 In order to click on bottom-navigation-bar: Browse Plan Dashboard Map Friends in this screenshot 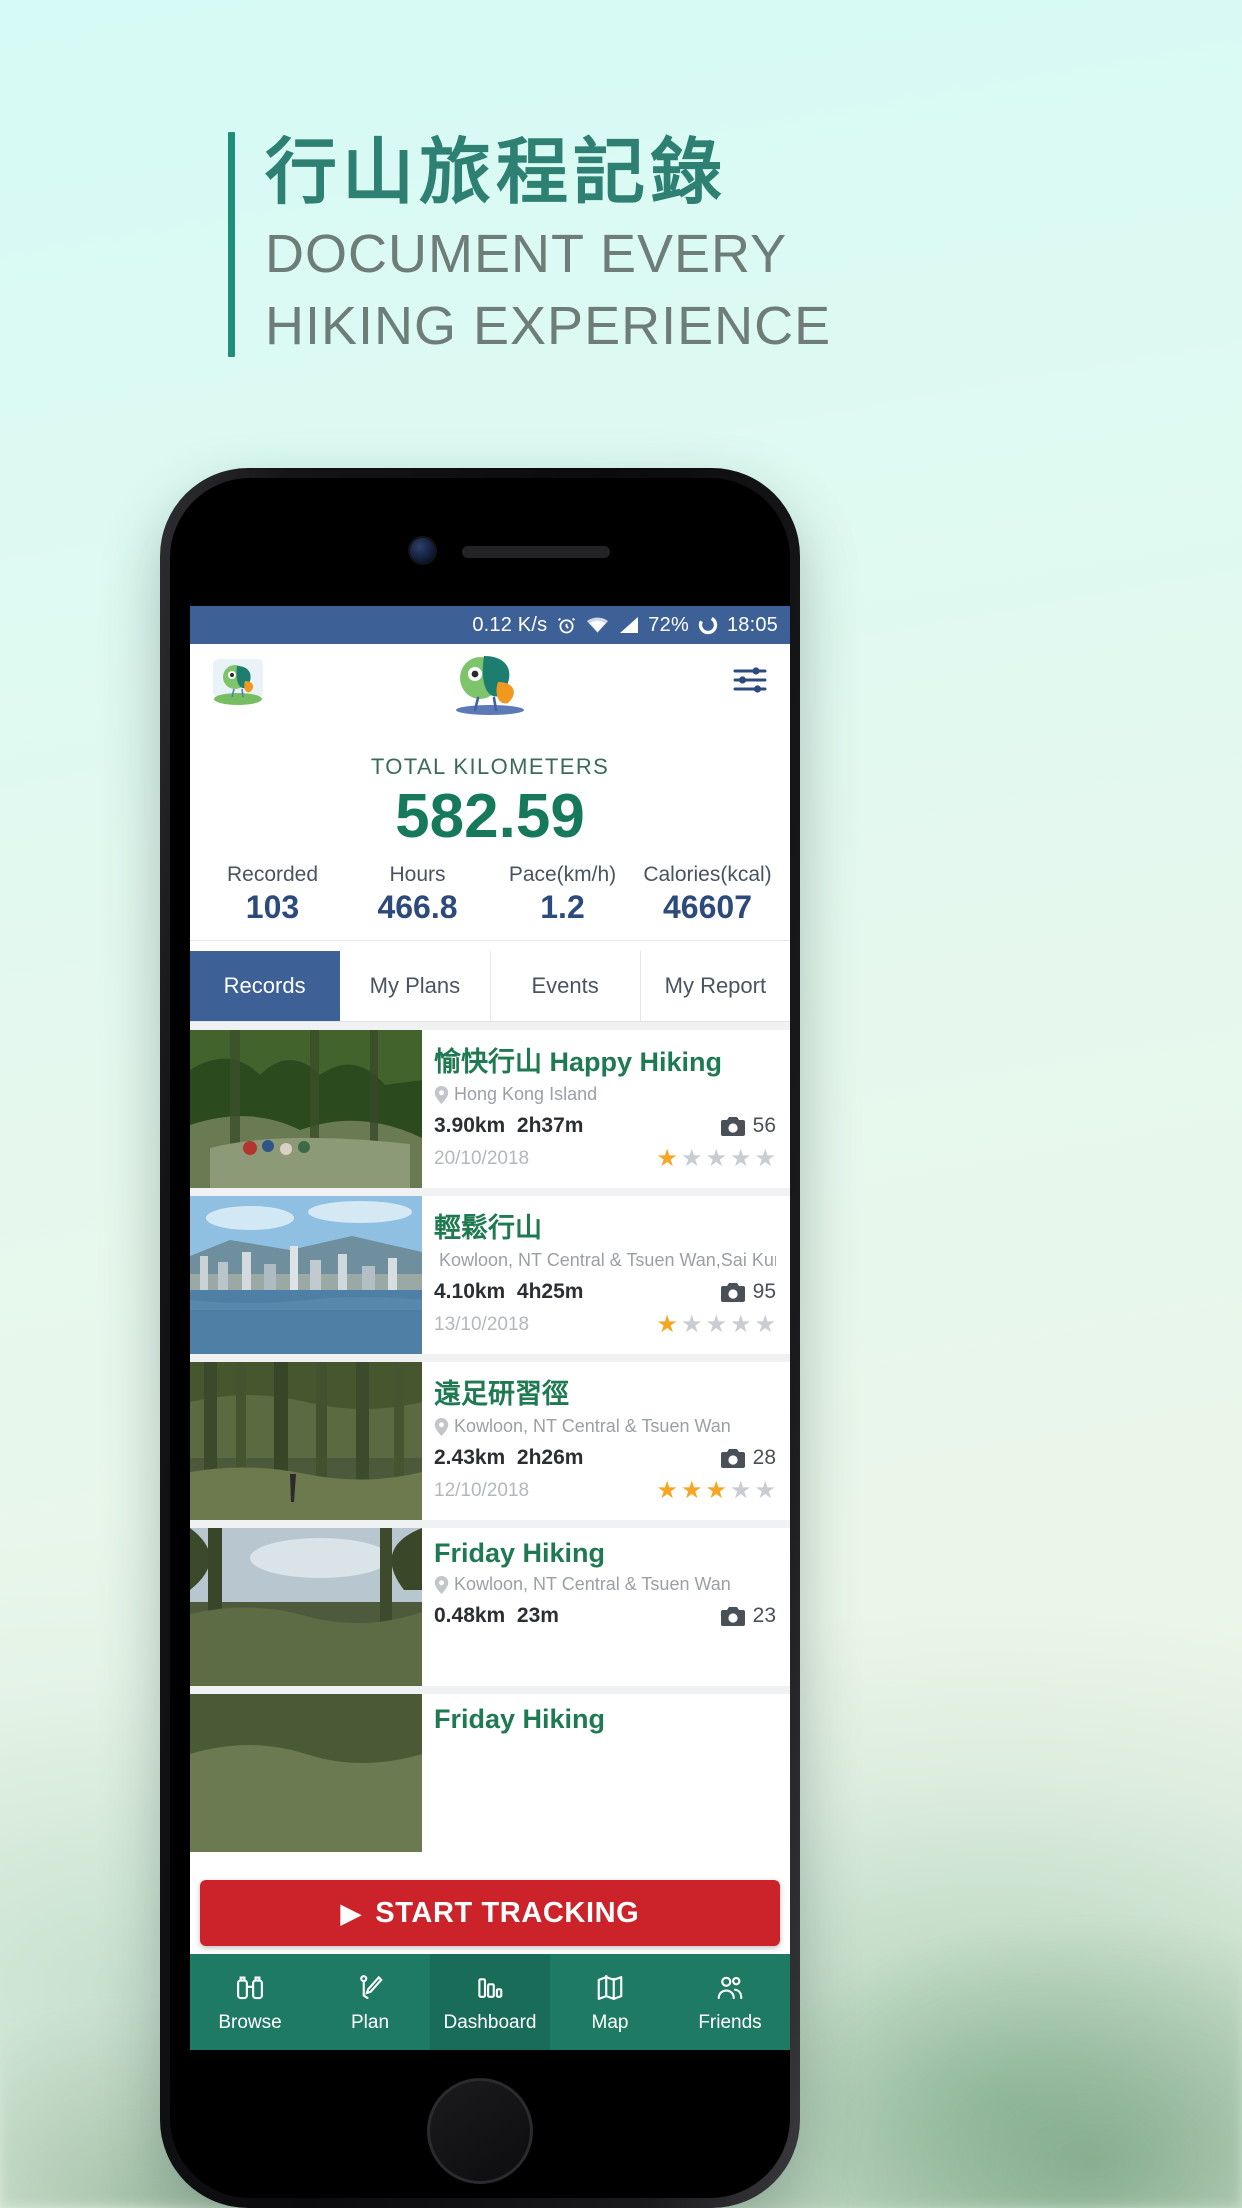, I will do `click(490, 2002)`.